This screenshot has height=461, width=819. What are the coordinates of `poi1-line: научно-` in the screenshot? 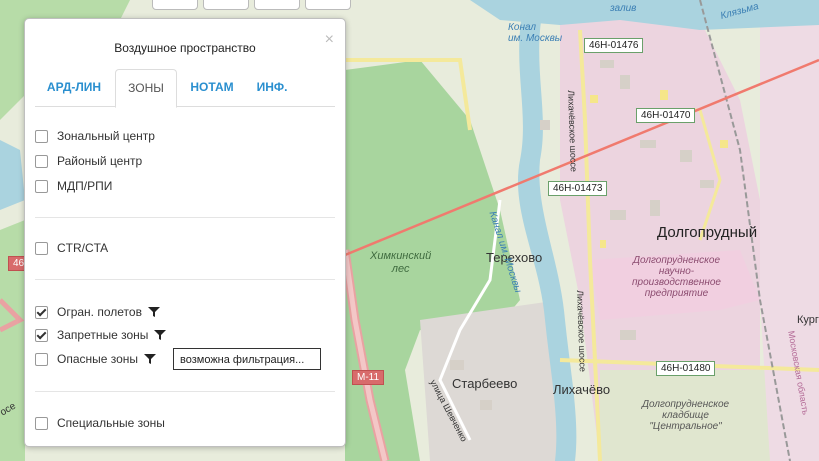 It's located at (676, 271).